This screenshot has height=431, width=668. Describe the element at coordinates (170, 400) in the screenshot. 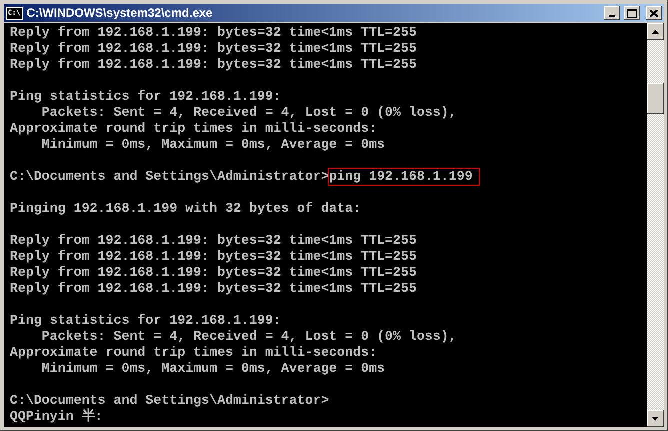

I see `console-line: C:\Documents and Settings\Administrator>` at that location.